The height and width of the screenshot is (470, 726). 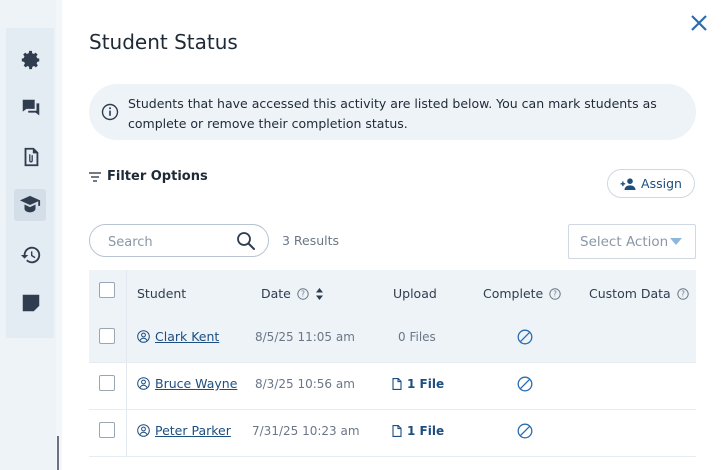 I want to click on student-name: Clark Kent, so click(x=187, y=336).